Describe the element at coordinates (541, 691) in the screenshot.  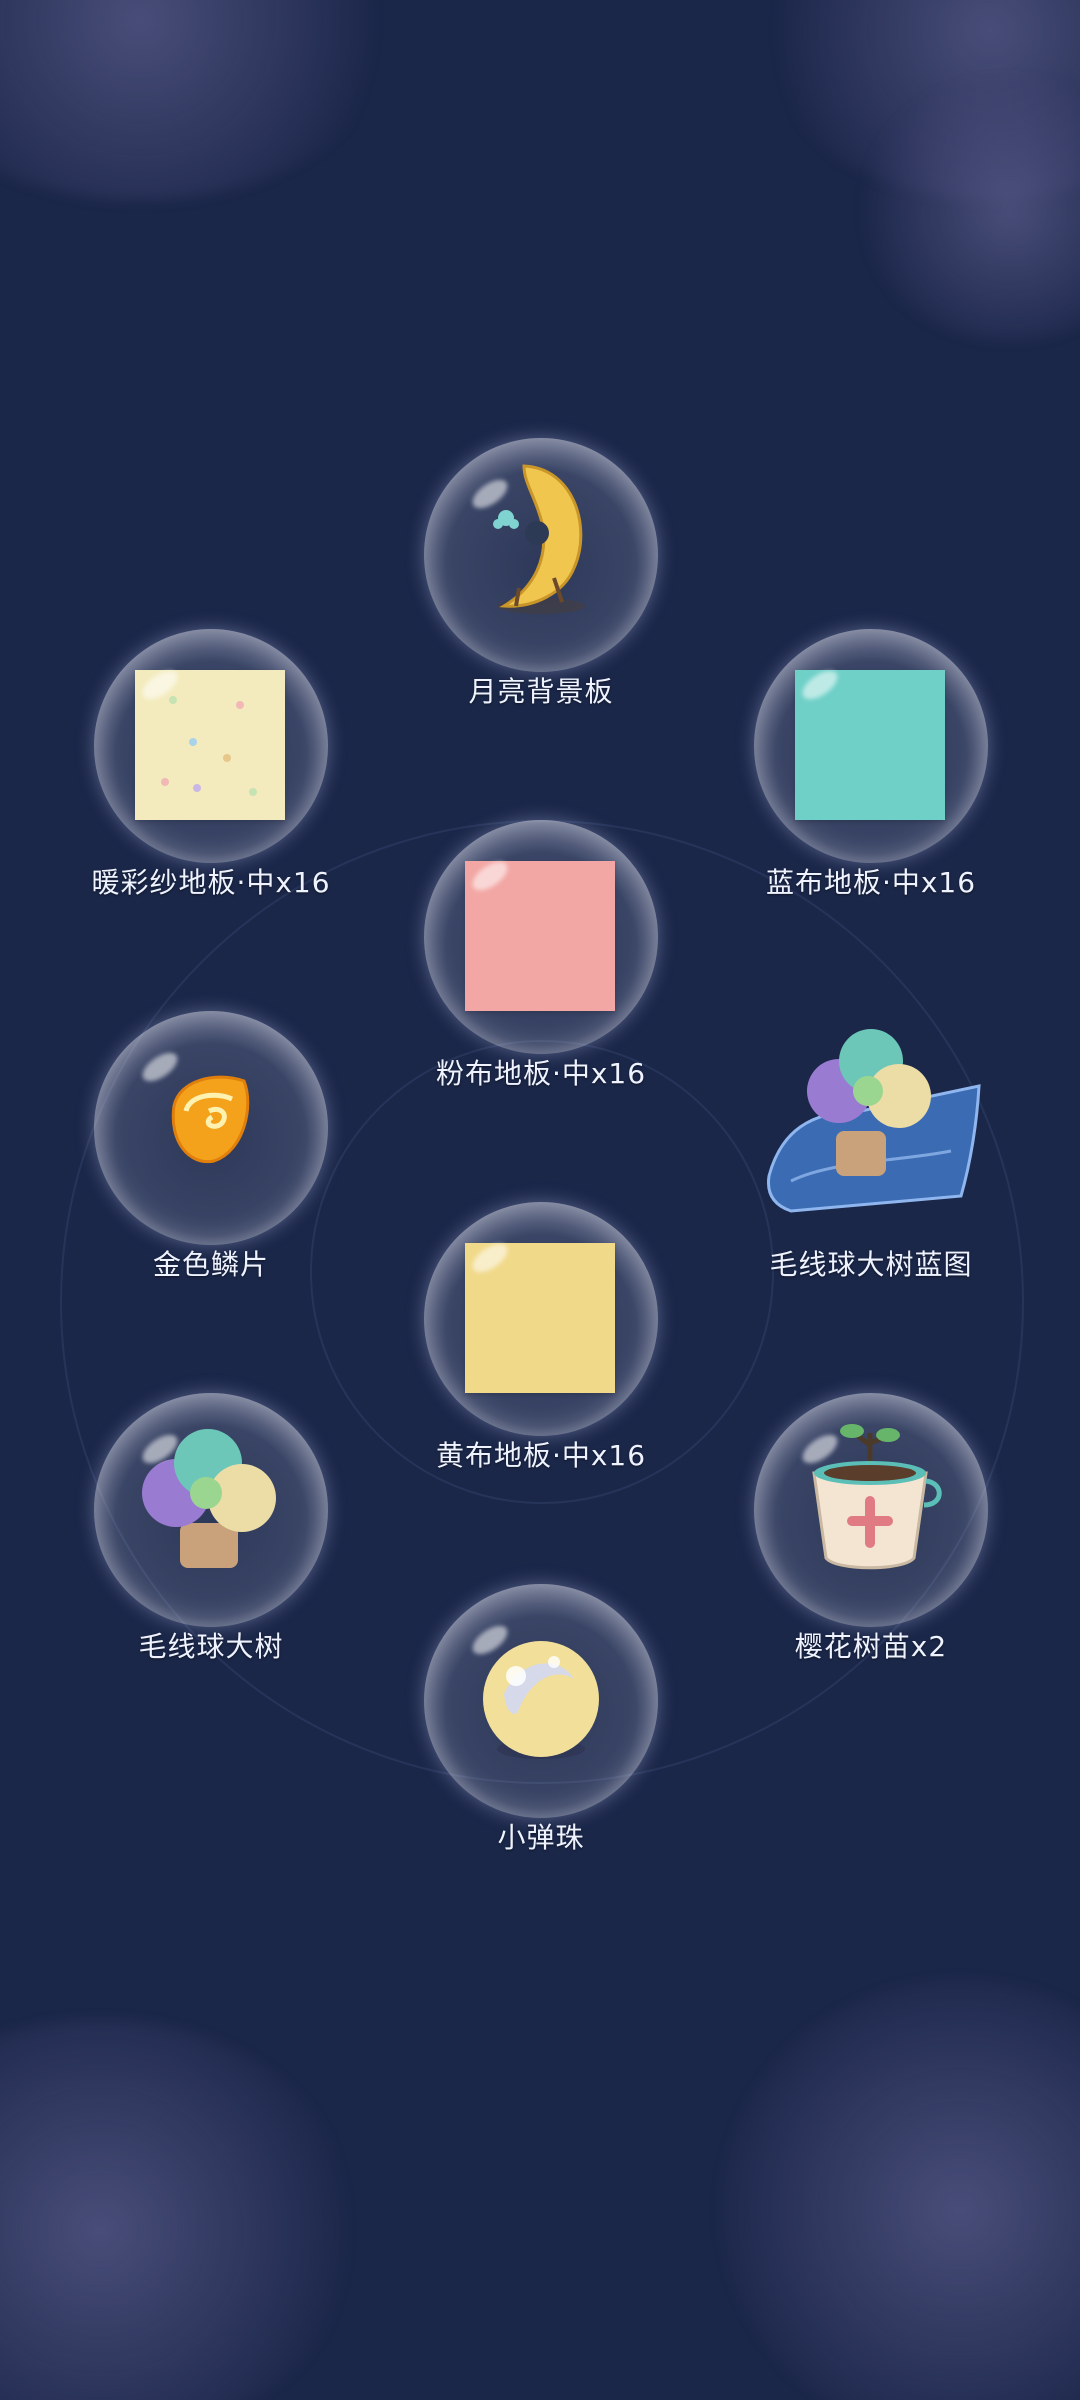
I see `reward-label: 月亮背景板` at that location.